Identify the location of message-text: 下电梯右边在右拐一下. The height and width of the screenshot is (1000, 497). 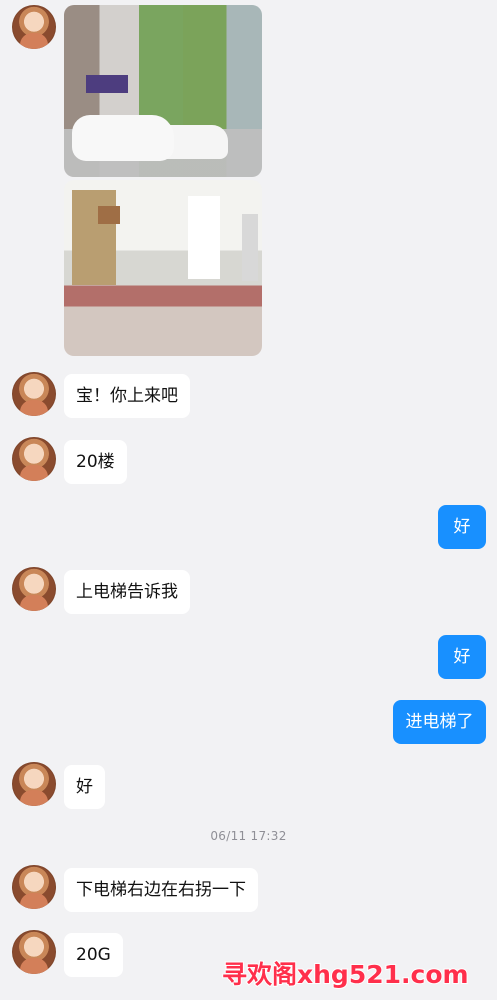
(161, 889).